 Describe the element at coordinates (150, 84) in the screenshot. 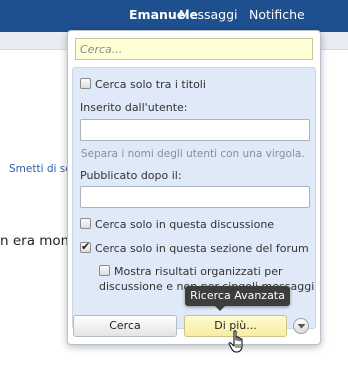

I see `titles-only-label: Cerca solo tra i titoli` at that location.